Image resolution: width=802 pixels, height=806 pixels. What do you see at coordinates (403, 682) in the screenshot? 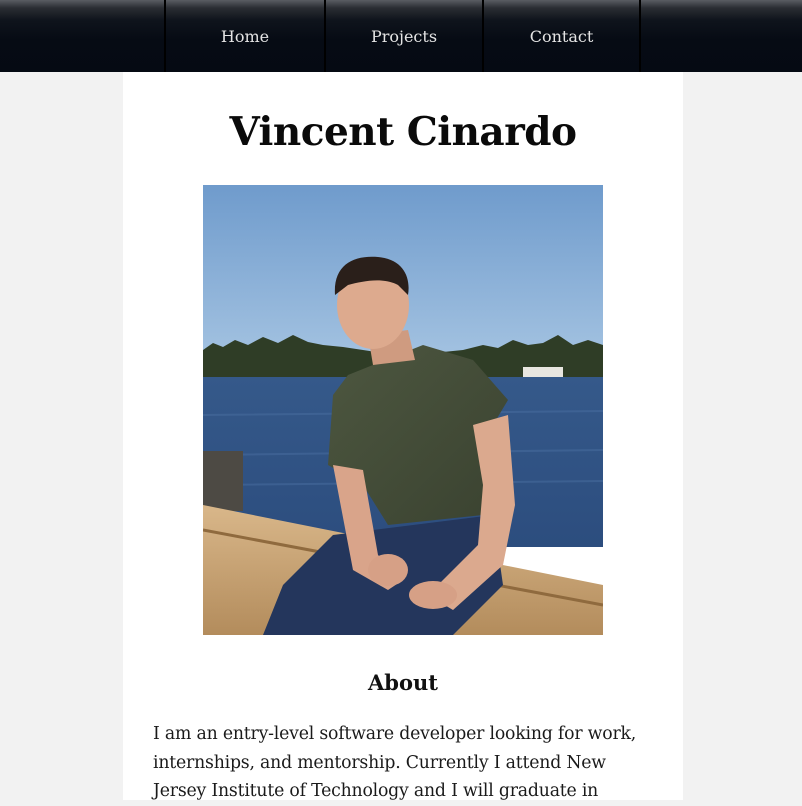
I see `about-heading: About` at bounding box center [403, 682].